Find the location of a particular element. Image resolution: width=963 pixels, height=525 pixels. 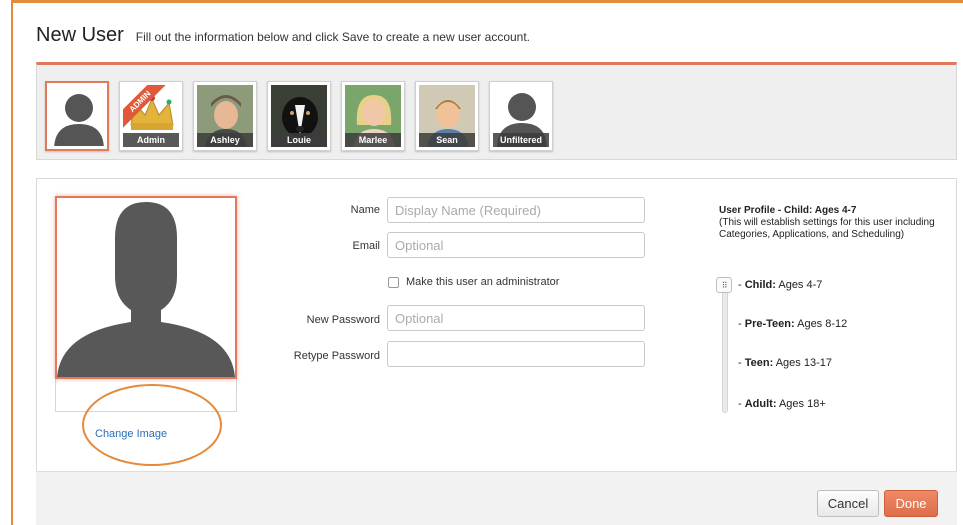

grip-icon: ⠿ is located at coordinates (724, 285).